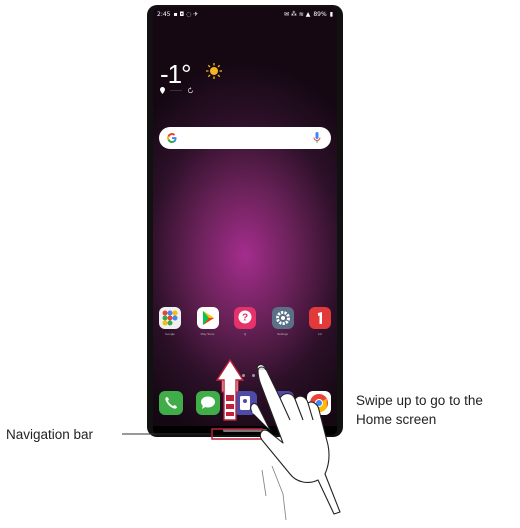 Image resolution: width=520 pixels, height=528 pixels. What do you see at coordinates (50, 434) in the screenshot?
I see `navigation-bar-callout: Navigation bar` at bounding box center [50, 434].